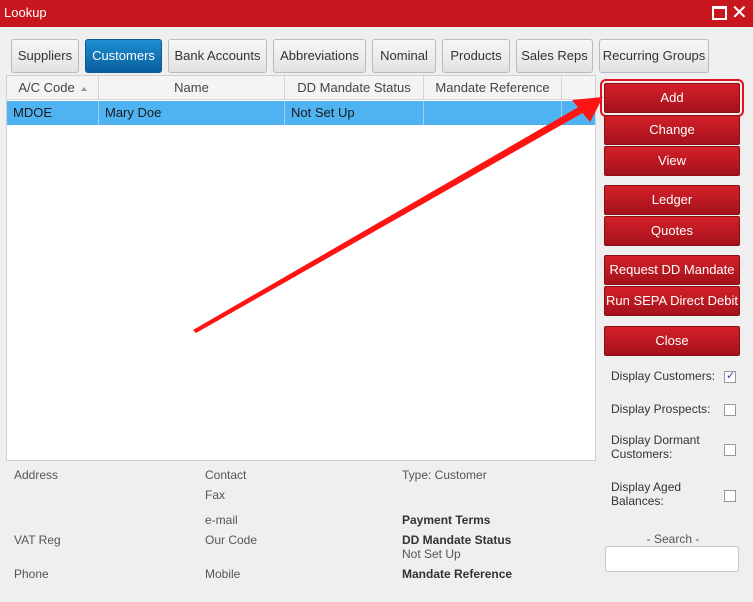 The width and height of the screenshot is (753, 602). What do you see at coordinates (31, 574) in the screenshot?
I see `detail-phone-label: Phone` at bounding box center [31, 574].